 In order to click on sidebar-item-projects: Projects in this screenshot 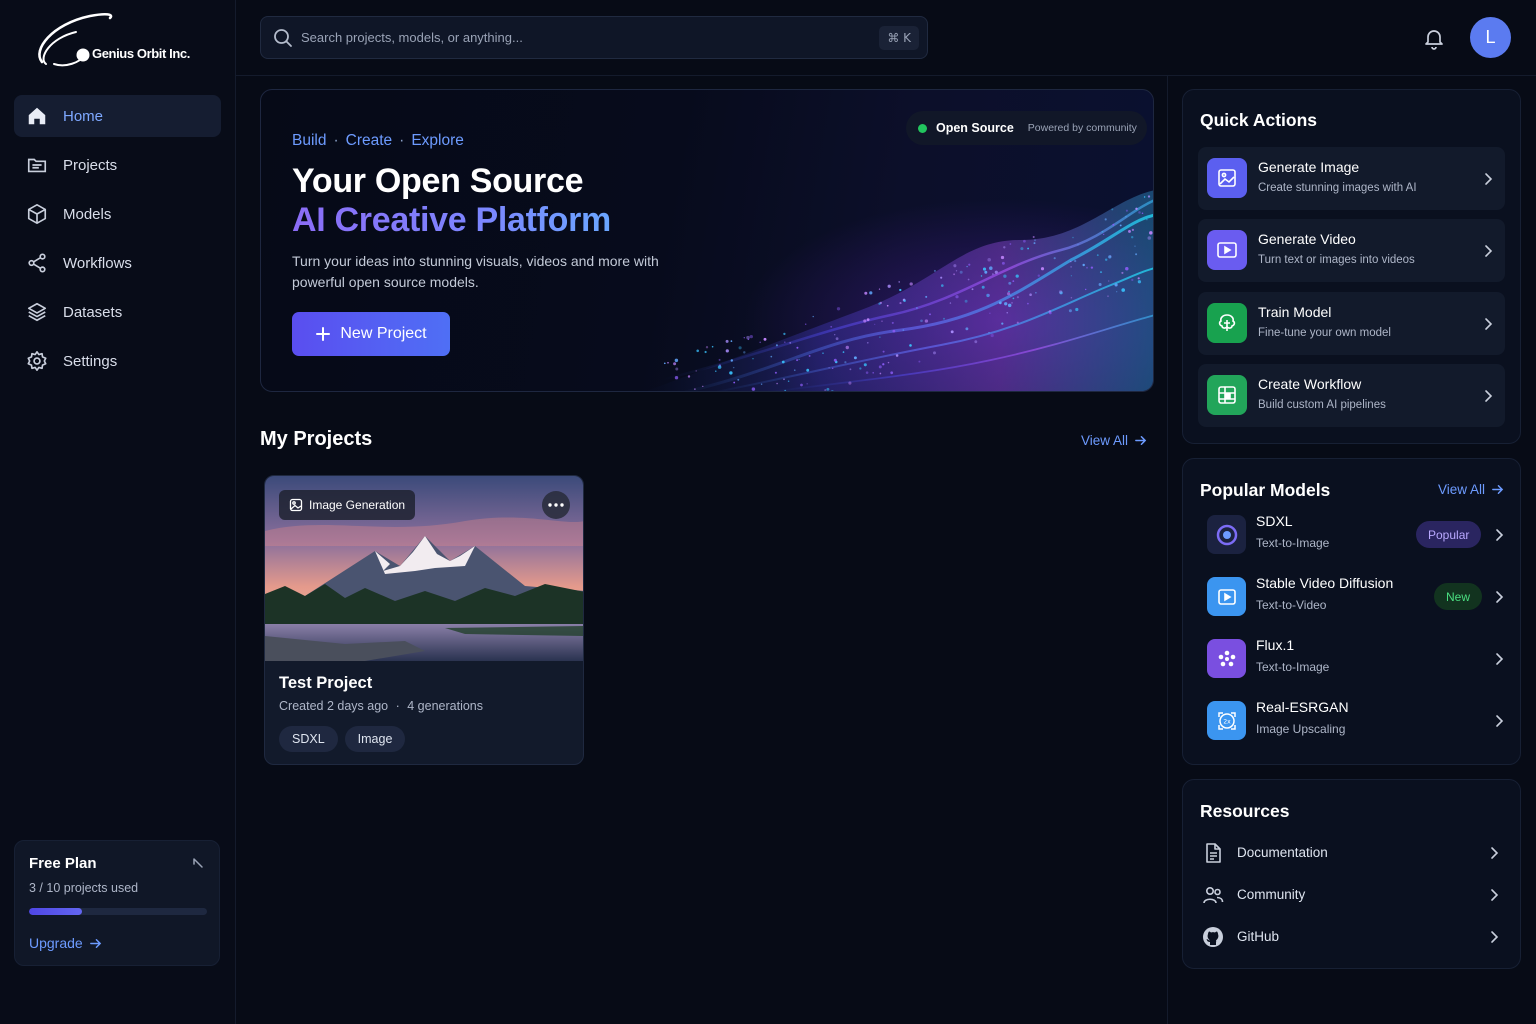, I will do `click(117, 165)`.